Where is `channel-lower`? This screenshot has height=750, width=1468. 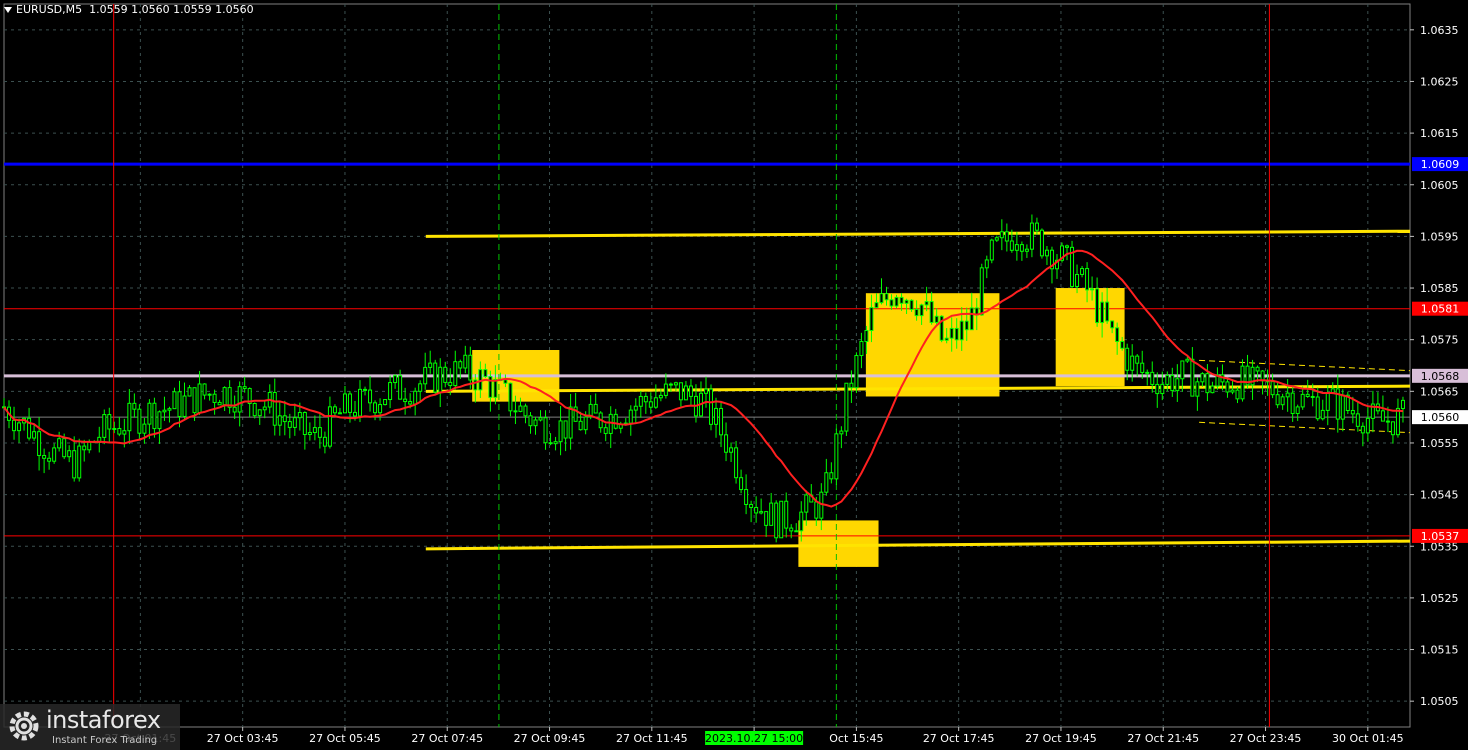 channel-lower is located at coordinates (1305, 427).